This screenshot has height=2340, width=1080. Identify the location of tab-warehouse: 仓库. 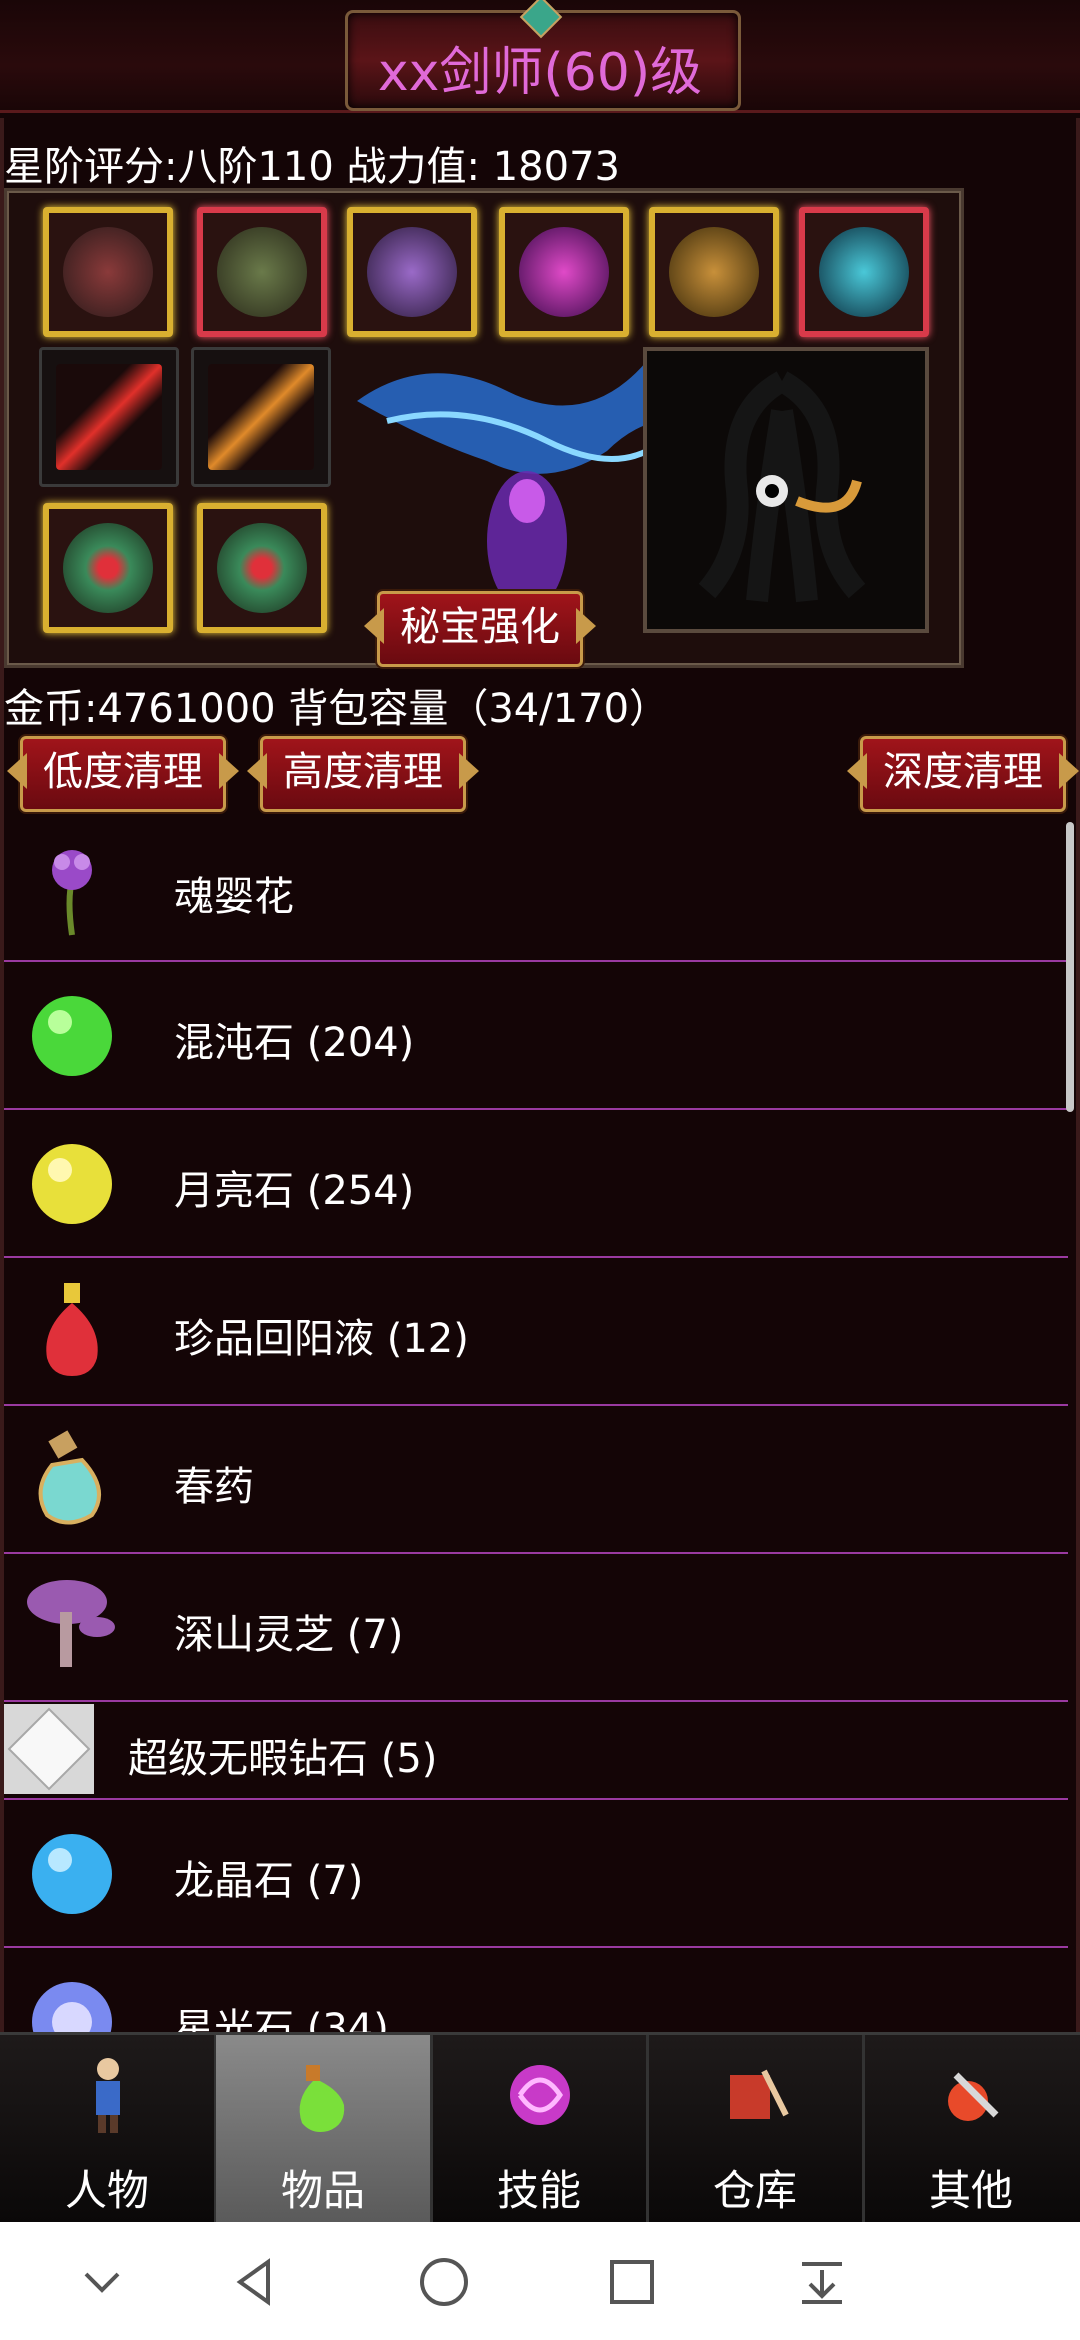
(756, 2129).